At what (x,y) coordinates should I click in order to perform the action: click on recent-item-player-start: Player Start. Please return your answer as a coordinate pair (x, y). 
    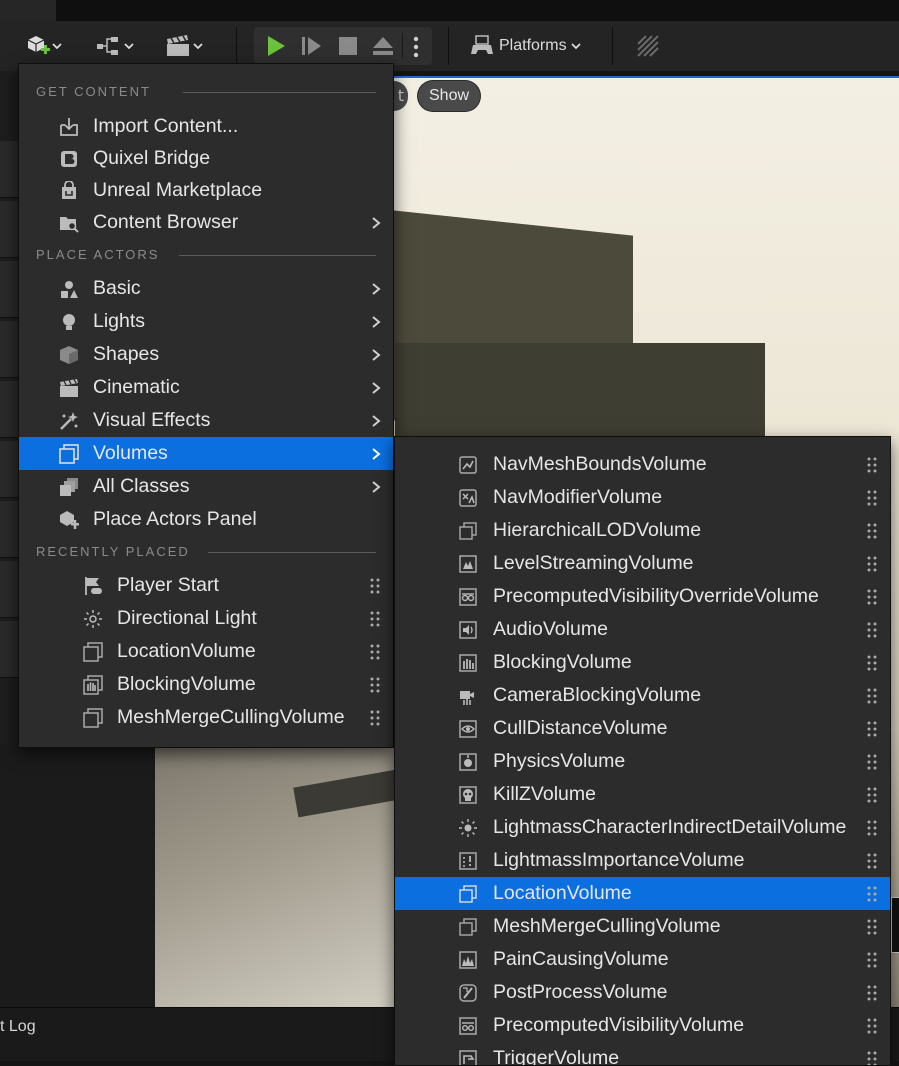
    Looking at the image, I should click on (206, 585).